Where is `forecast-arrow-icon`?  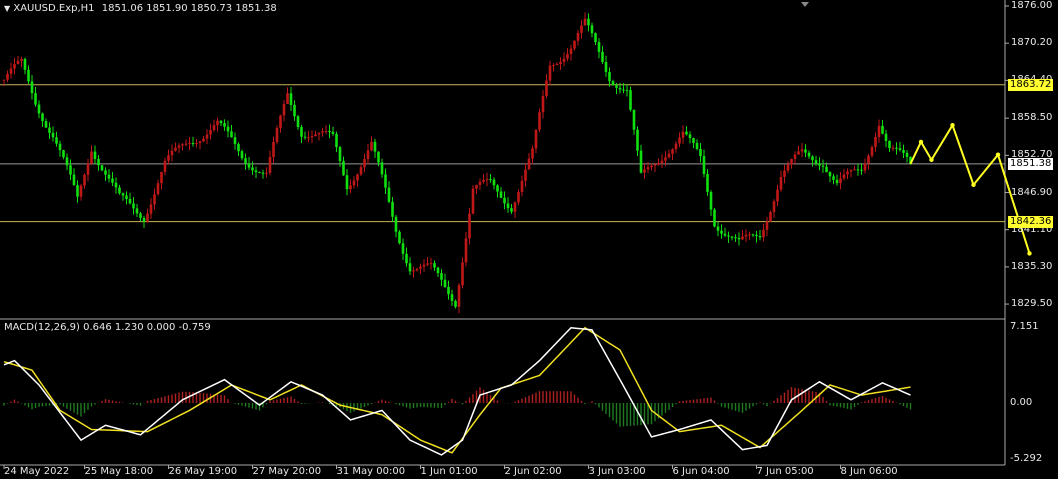
forecast-arrow-icon is located at coordinates (1029, 253).